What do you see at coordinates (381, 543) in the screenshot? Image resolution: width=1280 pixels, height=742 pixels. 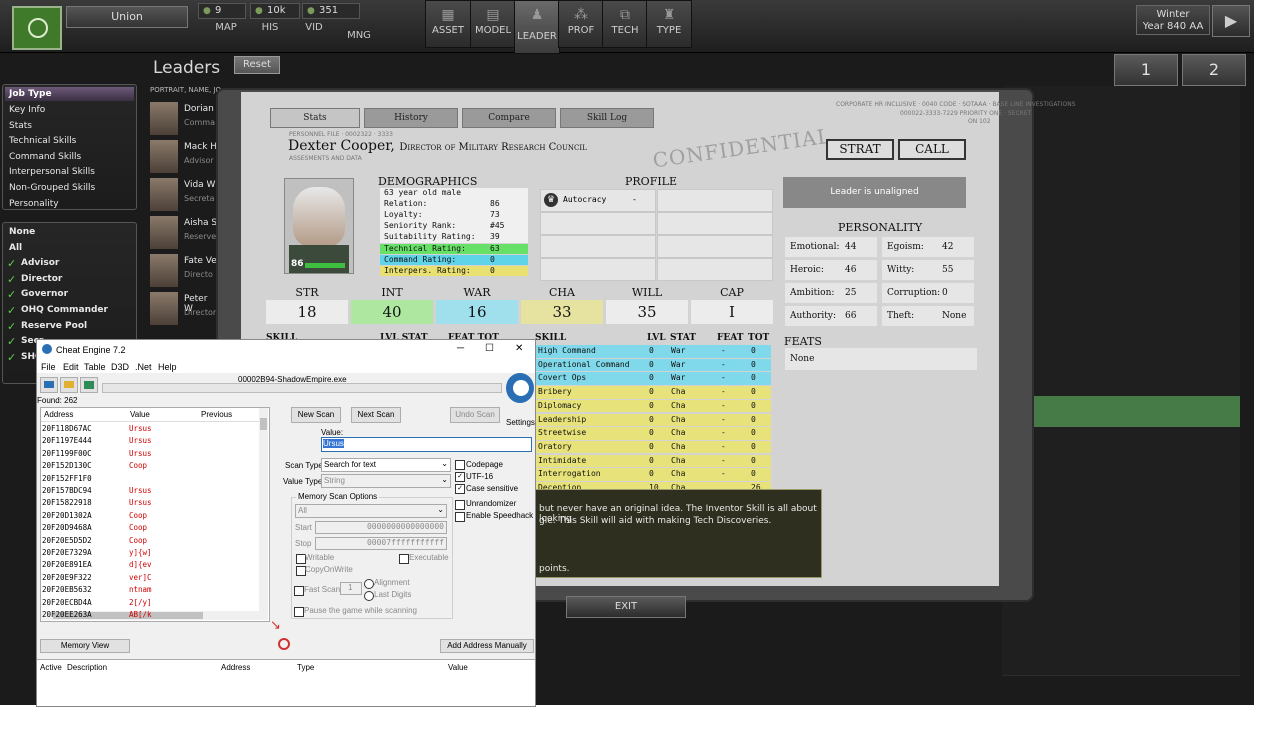 I see `stop-address-input: 00007fffffffffff` at bounding box center [381, 543].